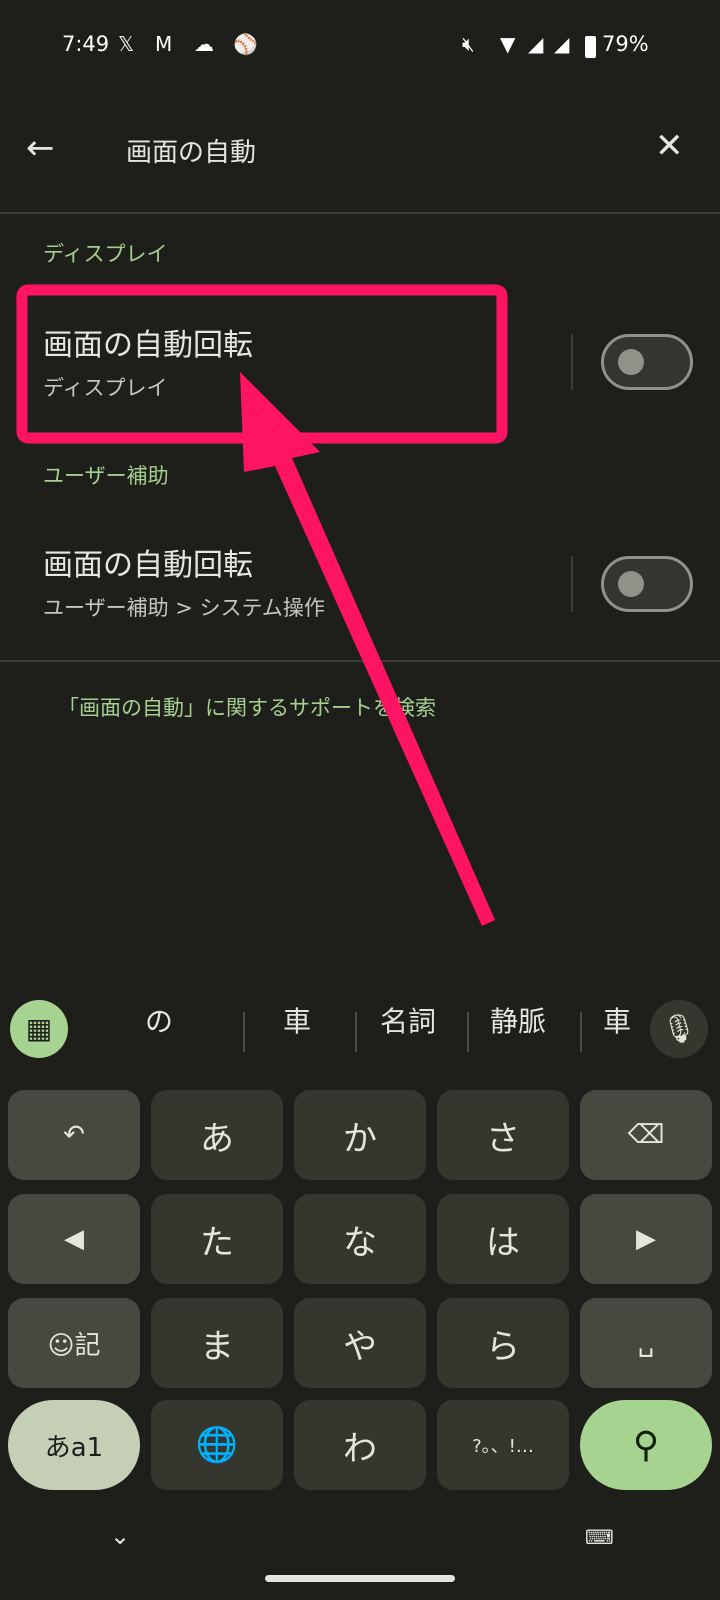  What do you see at coordinates (217, 1346) in the screenshot?
I see `key-label: ま` at bounding box center [217, 1346].